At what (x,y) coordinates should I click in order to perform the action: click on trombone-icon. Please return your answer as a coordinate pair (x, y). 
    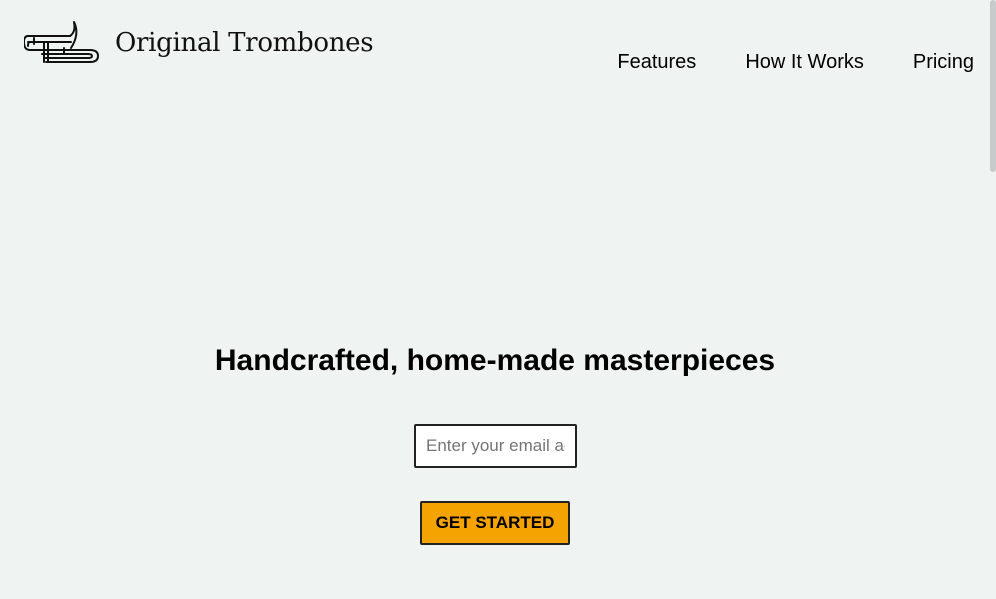
    Looking at the image, I should click on (61, 42).